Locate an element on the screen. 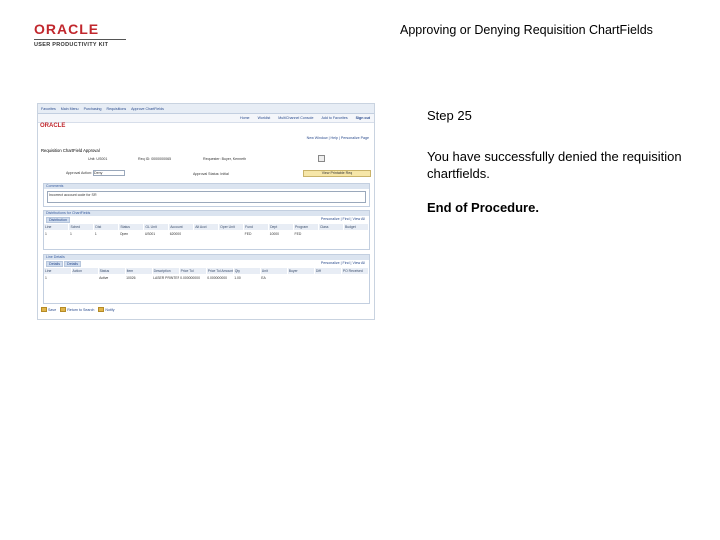  approval-status-value: Initial is located at coordinates (224, 174).